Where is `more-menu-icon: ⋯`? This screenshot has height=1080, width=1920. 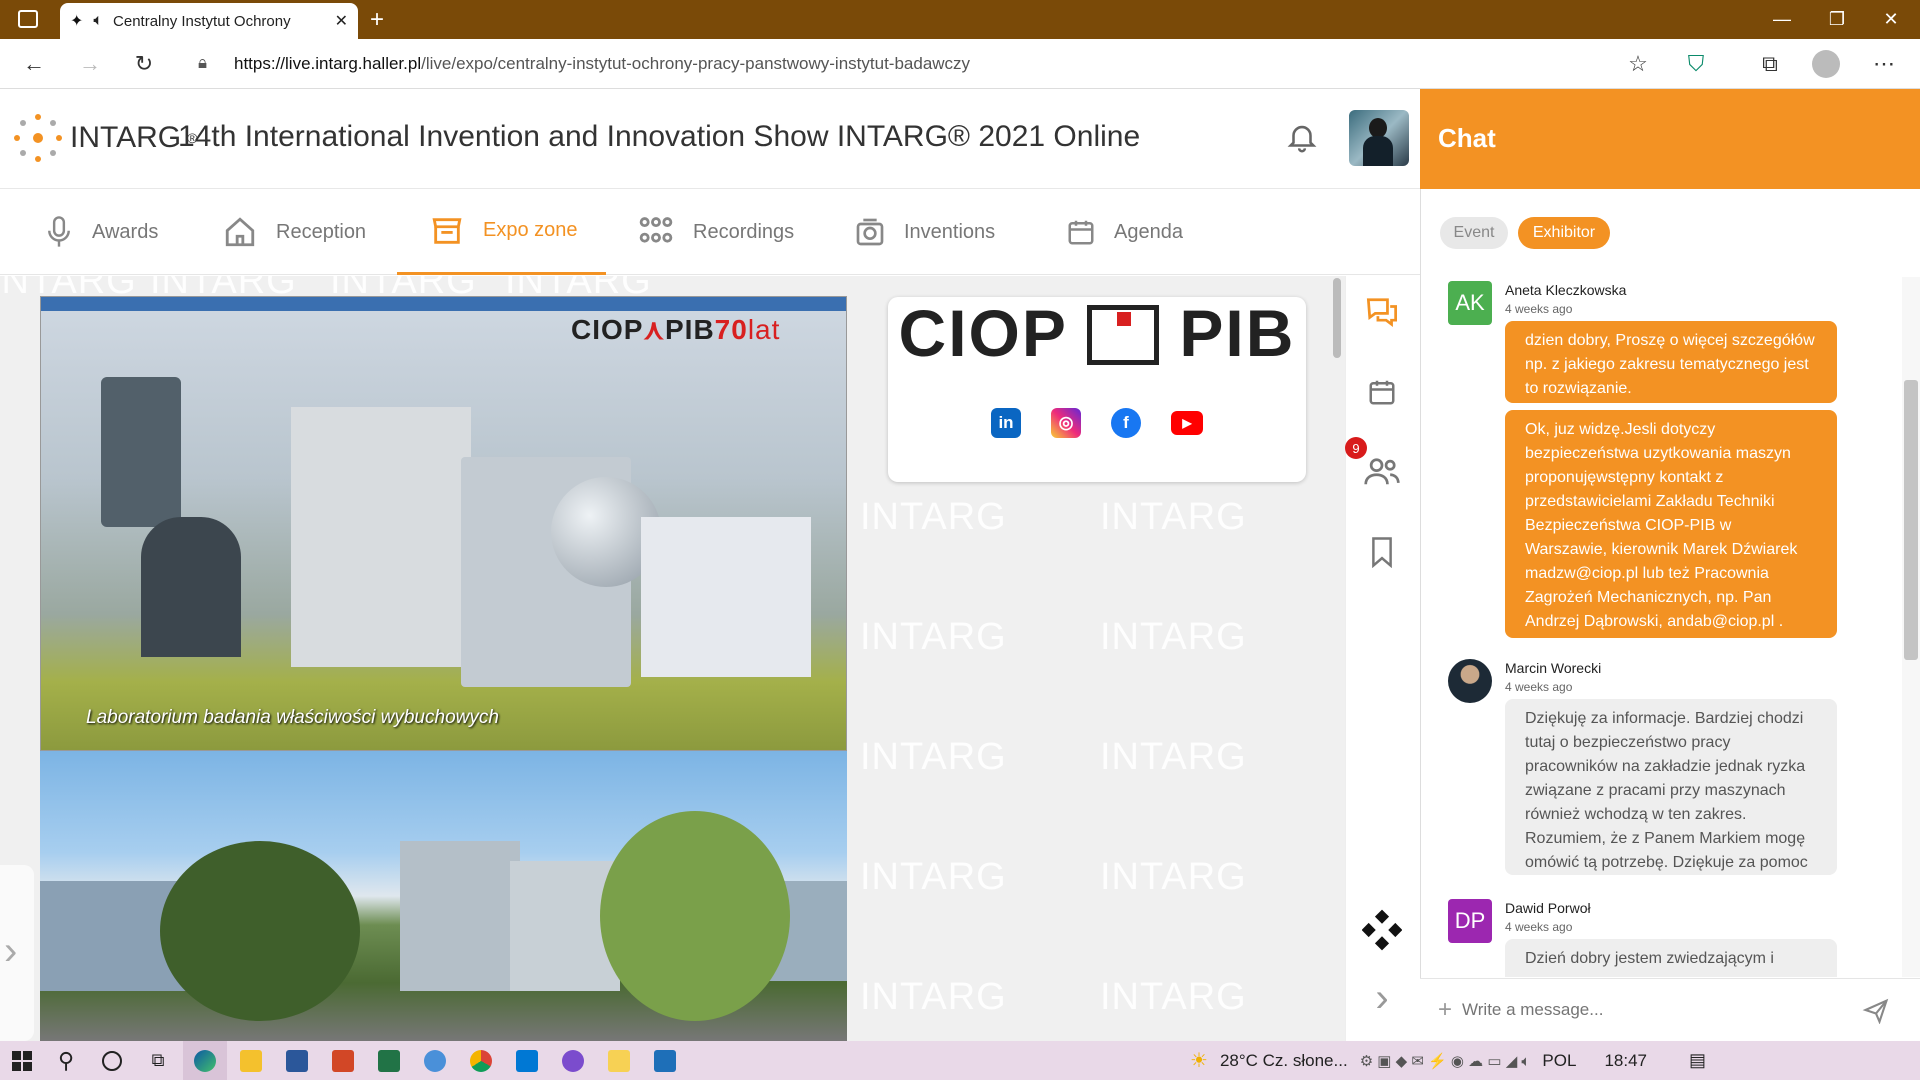 more-menu-icon: ⋯ is located at coordinates (1884, 64).